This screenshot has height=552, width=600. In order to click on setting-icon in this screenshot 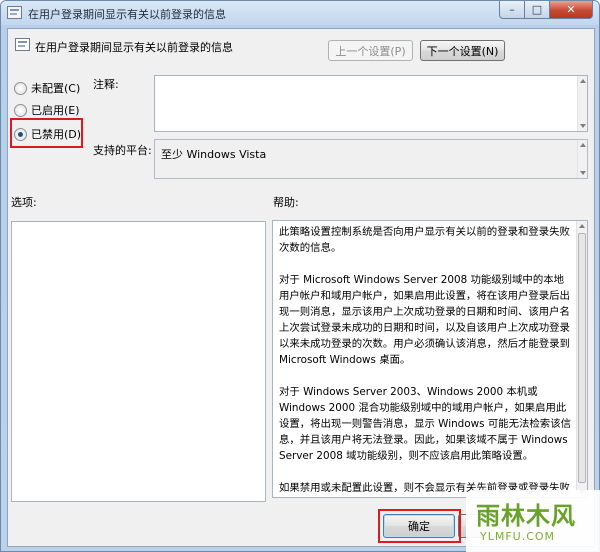, I will do `click(22, 44)`.